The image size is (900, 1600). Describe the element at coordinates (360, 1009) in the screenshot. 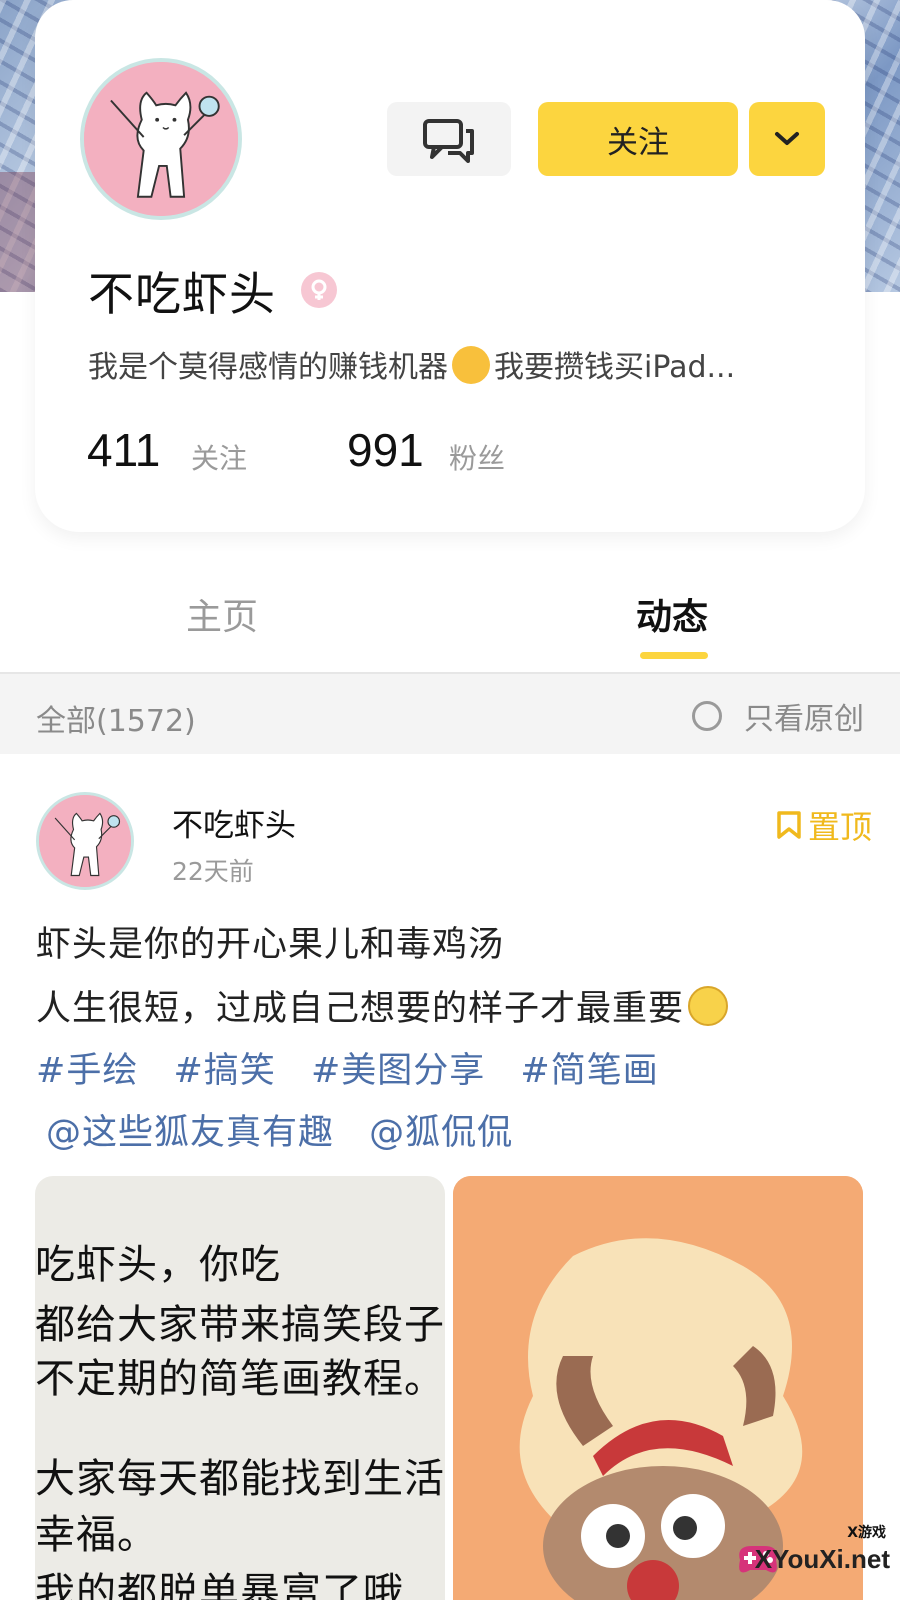

I see `post-text-line-content: 人生很短，过成自己想要的样子才最重要` at that location.